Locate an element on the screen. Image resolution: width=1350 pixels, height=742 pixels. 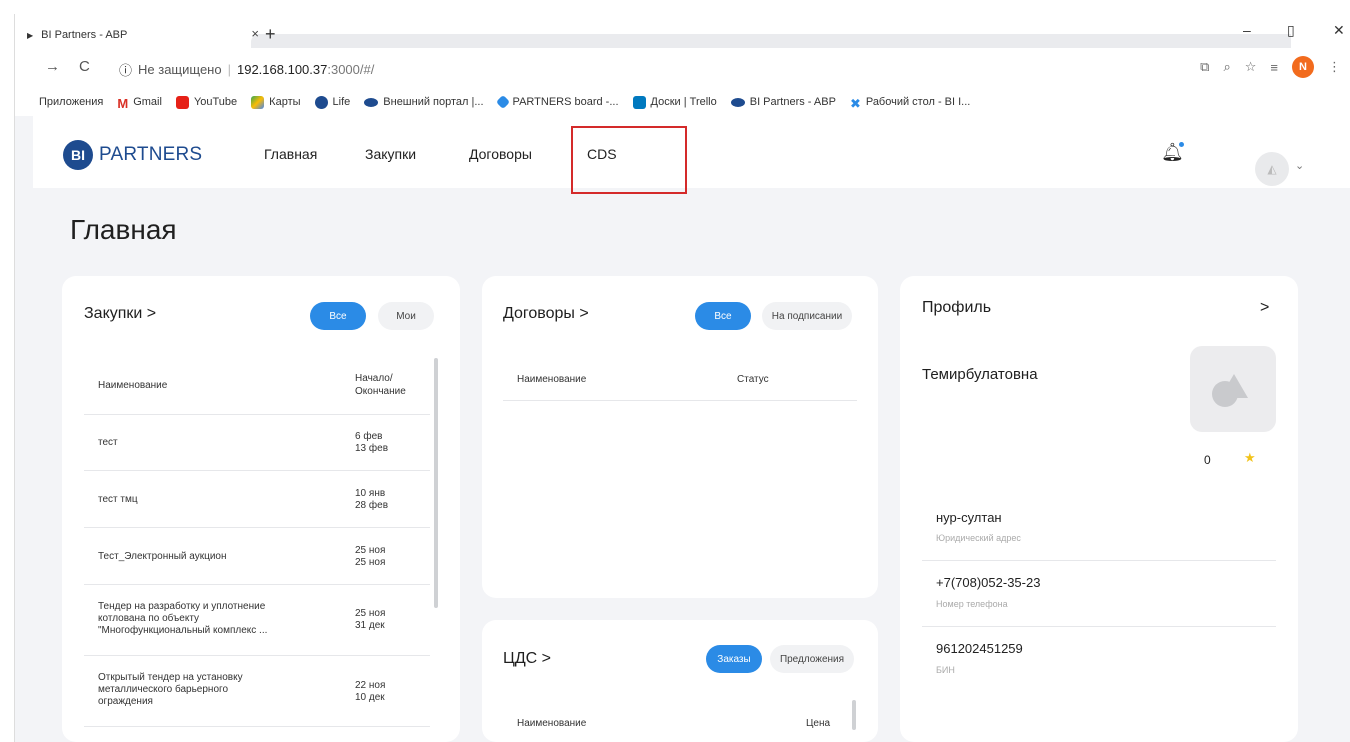
profile-title: Профиль is located at coordinates (956, 308).